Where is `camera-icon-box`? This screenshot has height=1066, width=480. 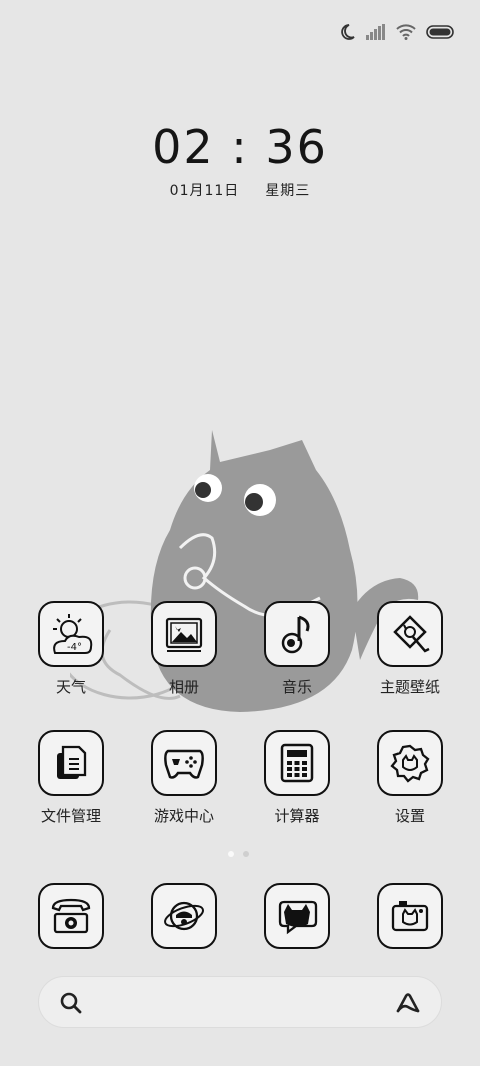 camera-icon-box is located at coordinates (410, 916).